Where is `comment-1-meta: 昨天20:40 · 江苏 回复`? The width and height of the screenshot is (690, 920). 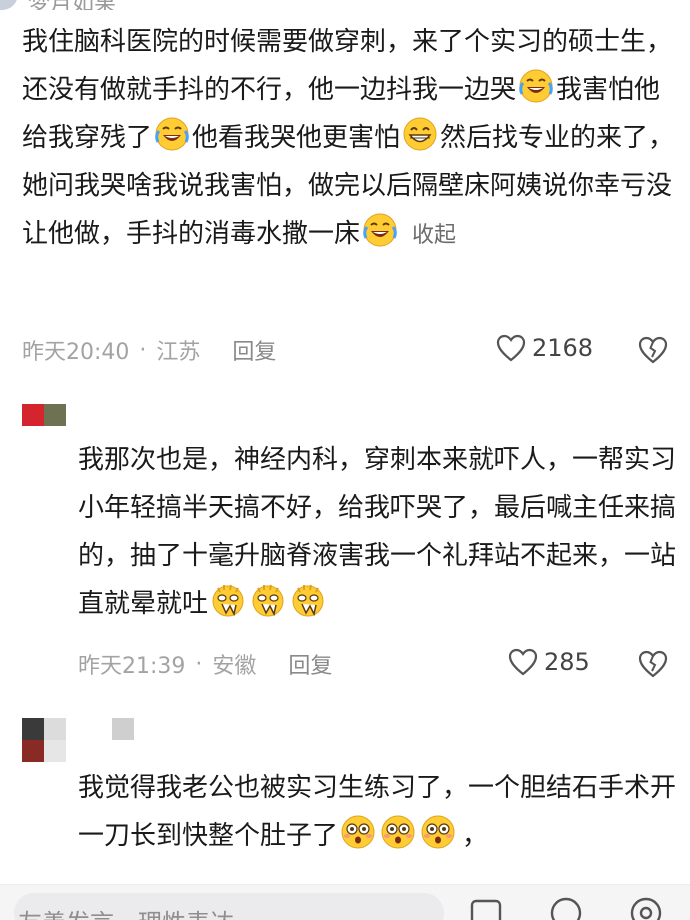
comment-1-meta: 昨天20:40 · 江苏 回复 is located at coordinates (149, 350).